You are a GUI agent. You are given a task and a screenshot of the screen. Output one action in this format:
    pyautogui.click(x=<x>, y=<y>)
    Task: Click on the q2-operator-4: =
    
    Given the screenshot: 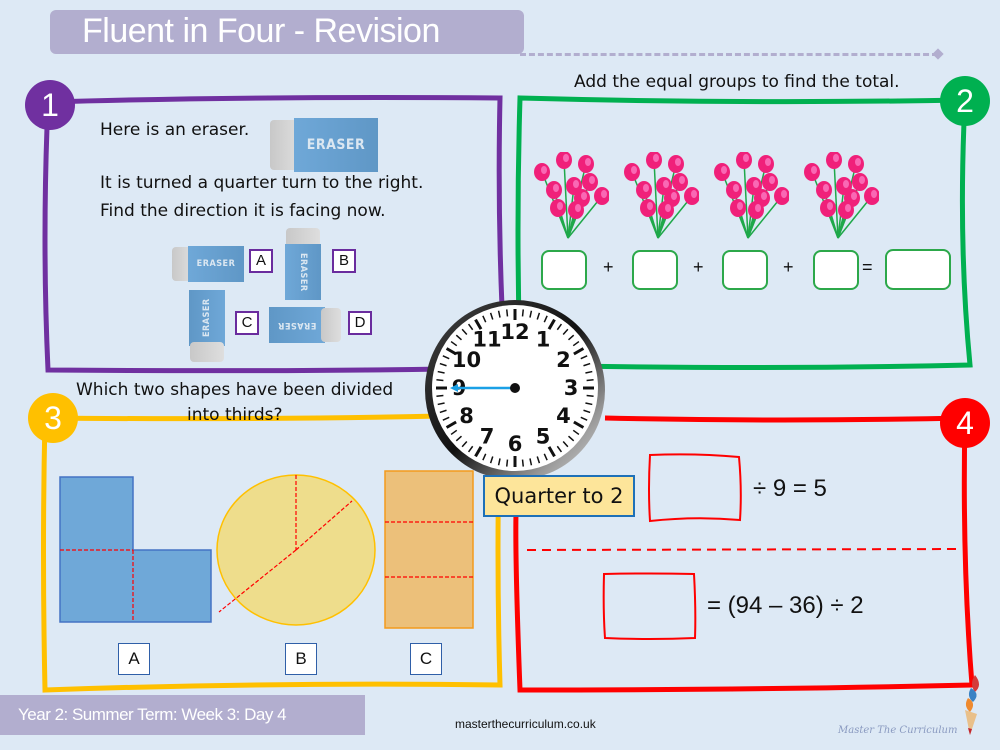 What is the action you would take?
    pyautogui.click(x=867, y=267)
    